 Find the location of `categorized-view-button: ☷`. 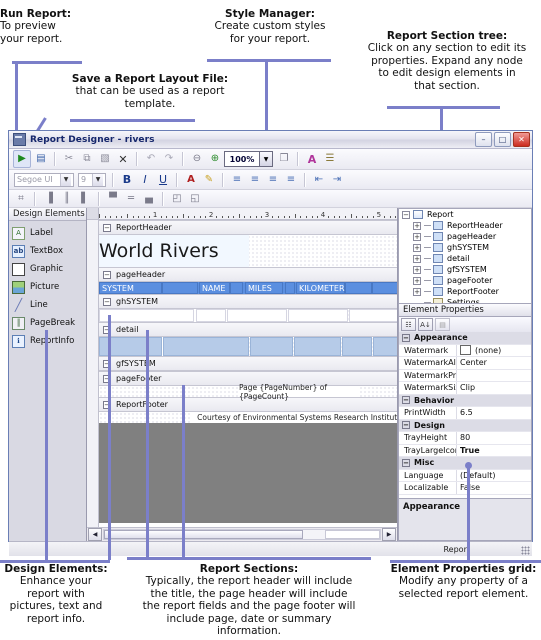

categorized-view-button: ☷ is located at coordinates (408, 324).